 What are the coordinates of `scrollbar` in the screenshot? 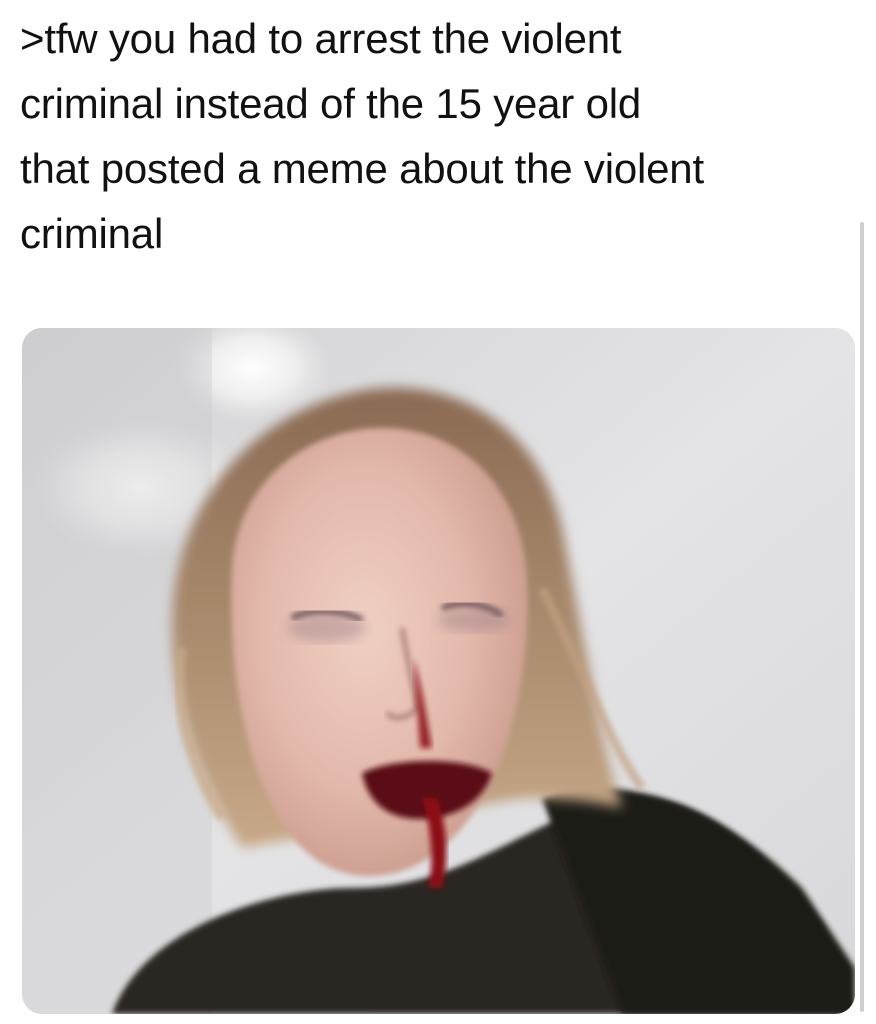 It's located at (862, 617).